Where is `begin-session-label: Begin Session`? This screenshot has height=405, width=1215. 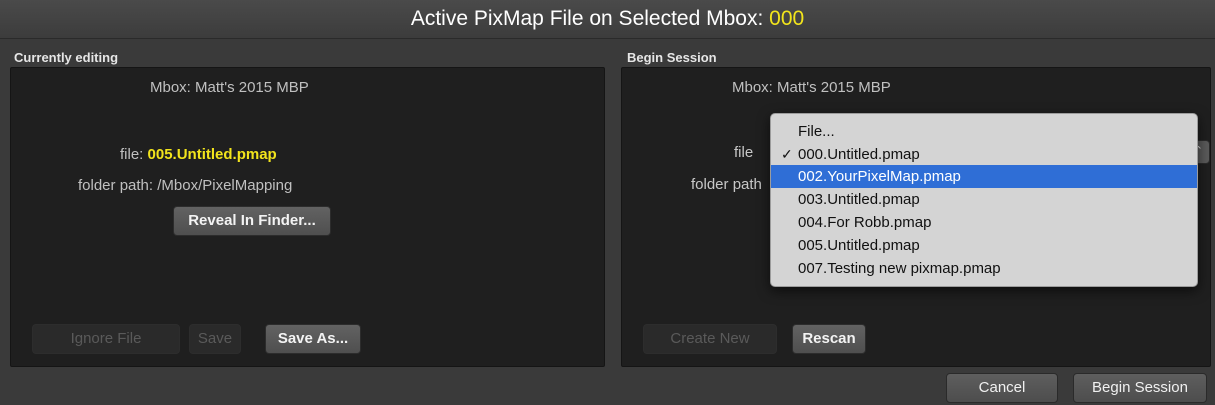 begin-session-label: Begin Session is located at coordinates (672, 57).